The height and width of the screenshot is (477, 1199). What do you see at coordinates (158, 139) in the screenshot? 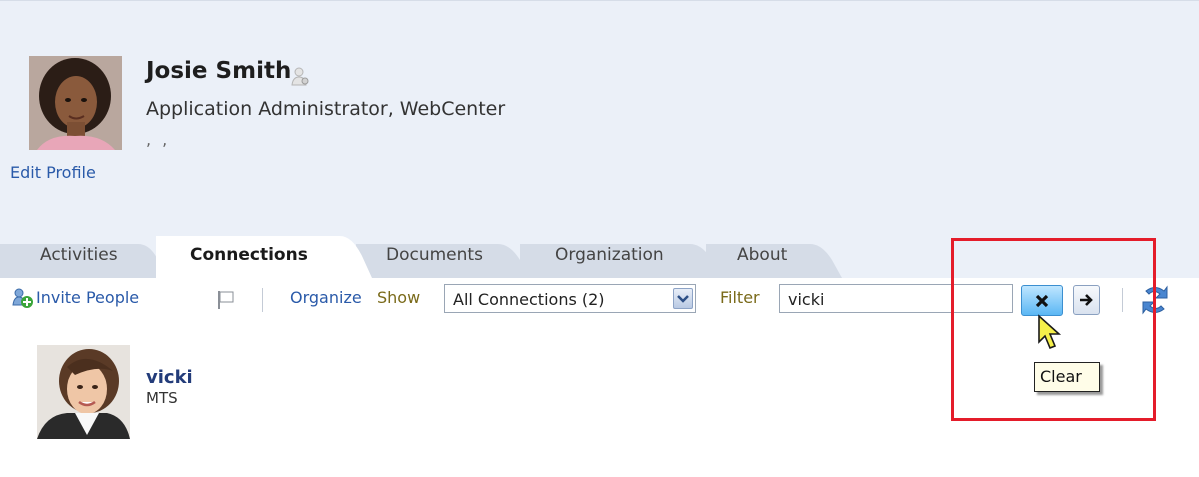
I see `profile-location: , ,` at bounding box center [158, 139].